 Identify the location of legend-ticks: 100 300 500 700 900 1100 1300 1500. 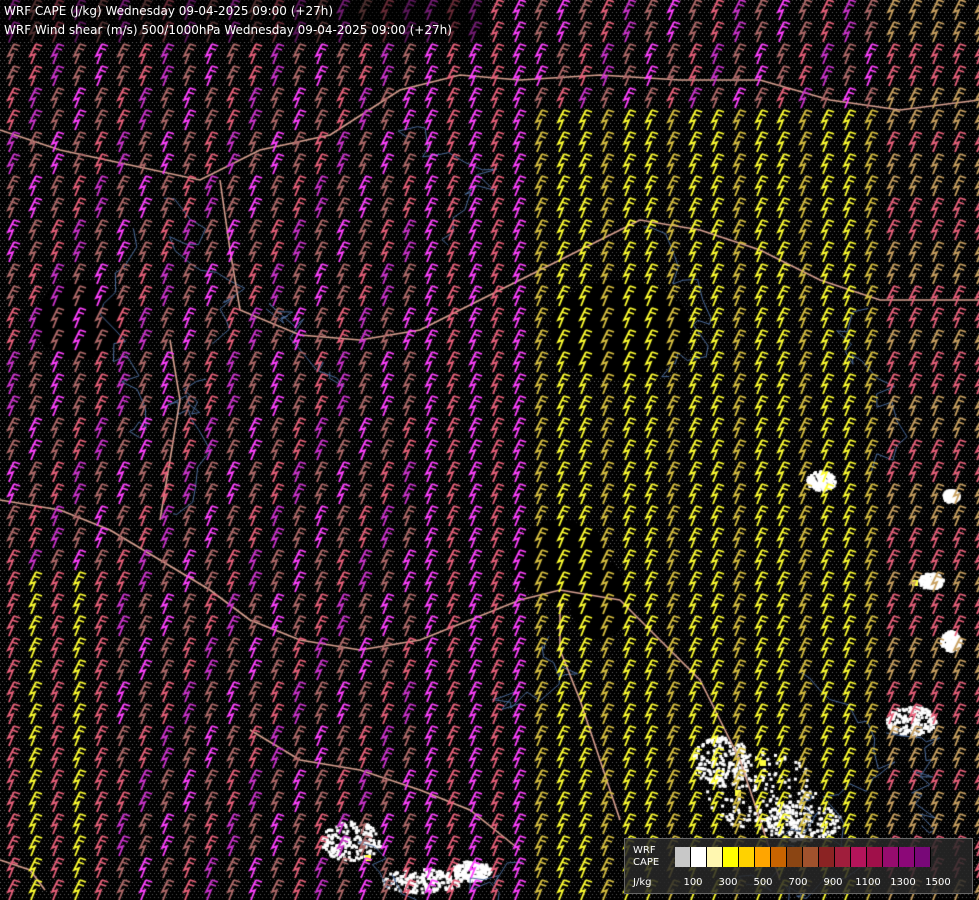
(820, 883).